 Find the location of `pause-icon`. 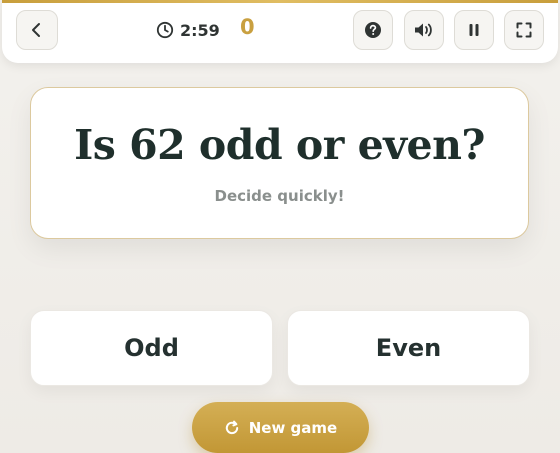

pause-icon is located at coordinates (474, 30).